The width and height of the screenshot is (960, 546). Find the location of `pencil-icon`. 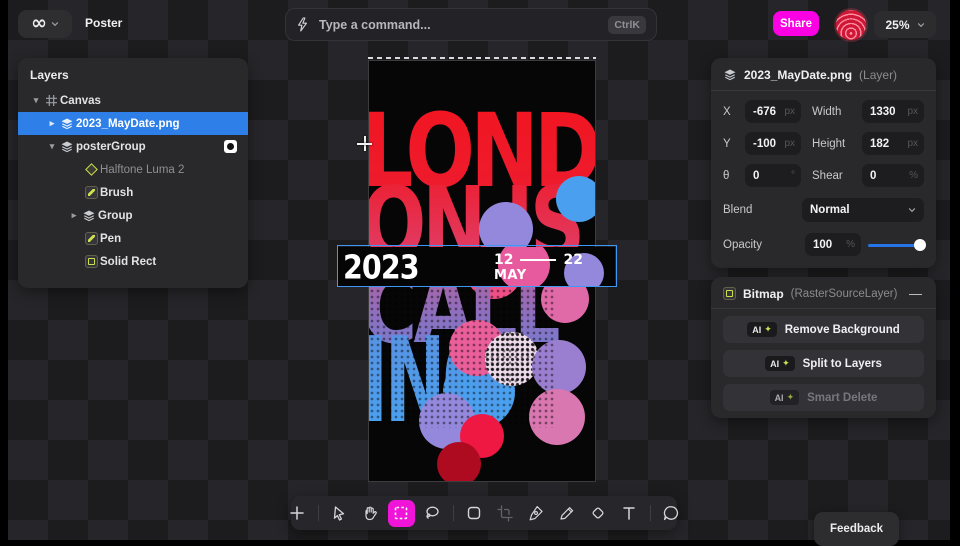

pencil-icon is located at coordinates (567, 513).